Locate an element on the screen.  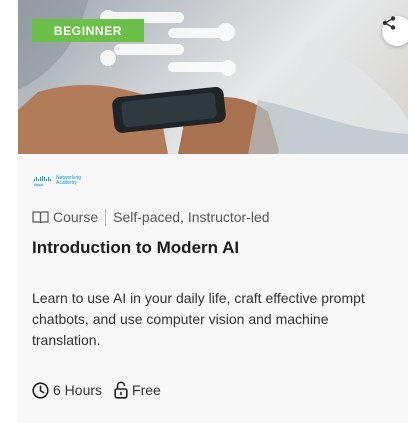
provider-logo: cisco Networking Academy is located at coordinates (57, 181).